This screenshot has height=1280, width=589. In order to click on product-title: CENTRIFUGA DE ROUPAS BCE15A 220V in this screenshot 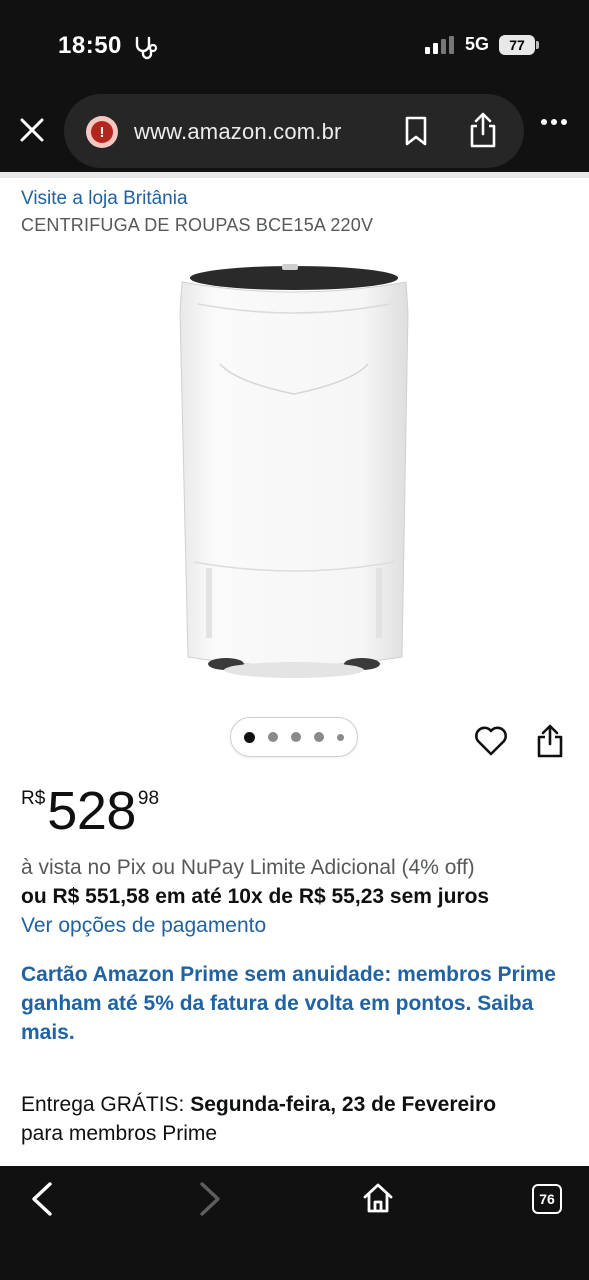, I will do `click(197, 225)`.